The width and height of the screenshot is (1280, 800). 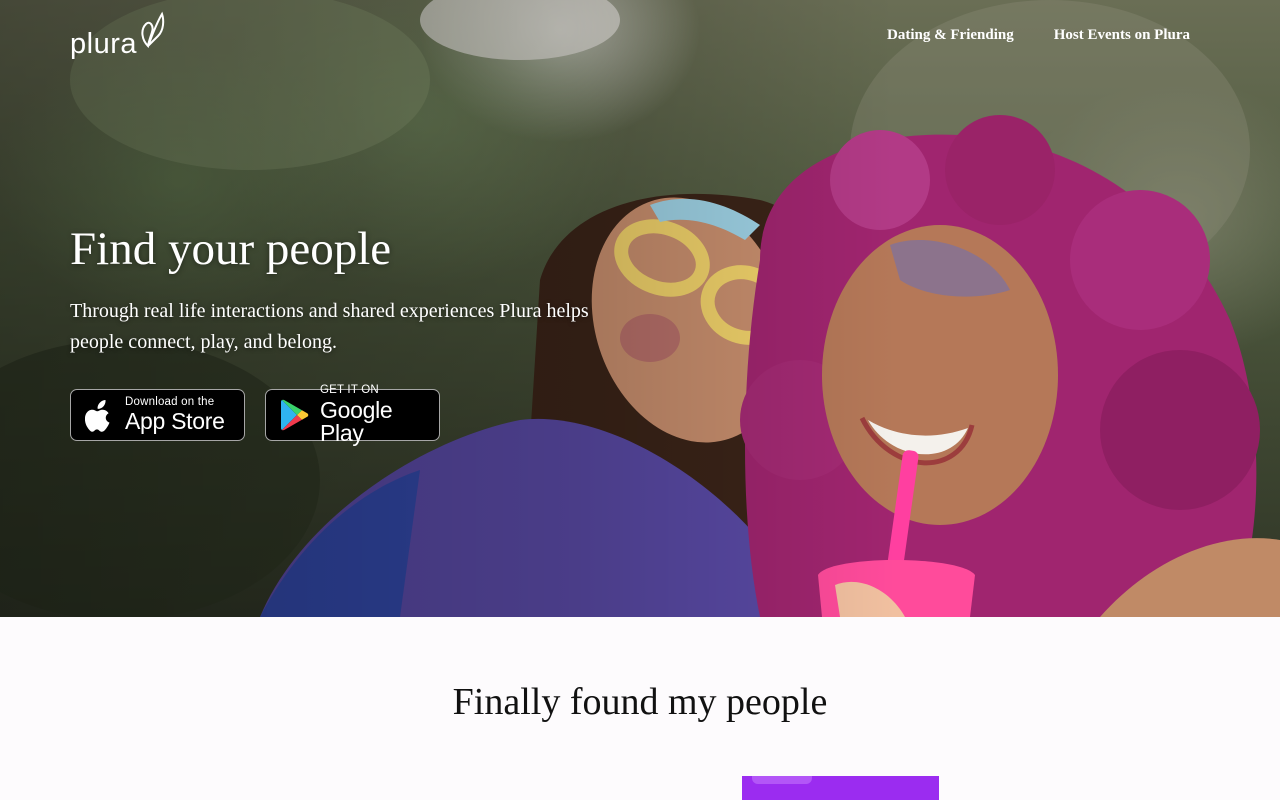 What do you see at coordinates (950, 35) in the screenshot?
I see `nav-dating-friending: Dating & Friending` at bounding box center [950, 35].